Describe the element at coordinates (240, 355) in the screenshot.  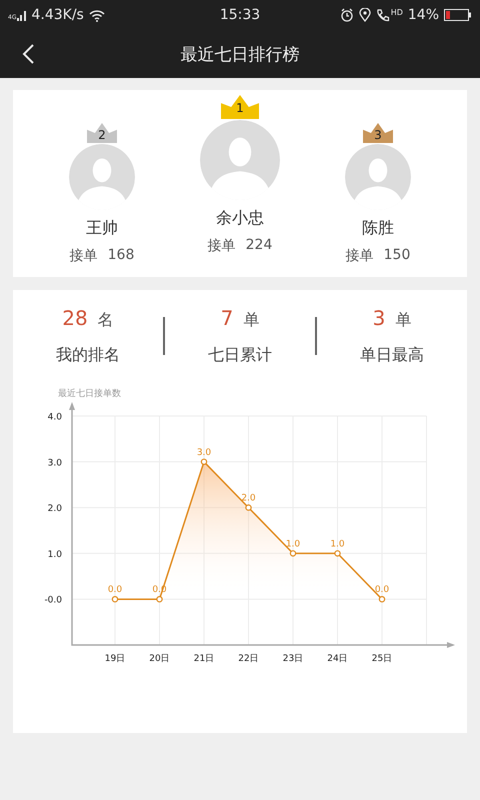
I see `stat-label: 七日累计` at that location.